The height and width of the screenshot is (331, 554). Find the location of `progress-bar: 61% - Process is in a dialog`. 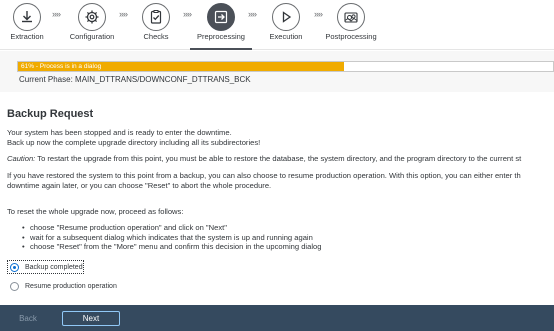

progress-bar: 61% - Process is in a dialog is located at coordinates (285, 66).